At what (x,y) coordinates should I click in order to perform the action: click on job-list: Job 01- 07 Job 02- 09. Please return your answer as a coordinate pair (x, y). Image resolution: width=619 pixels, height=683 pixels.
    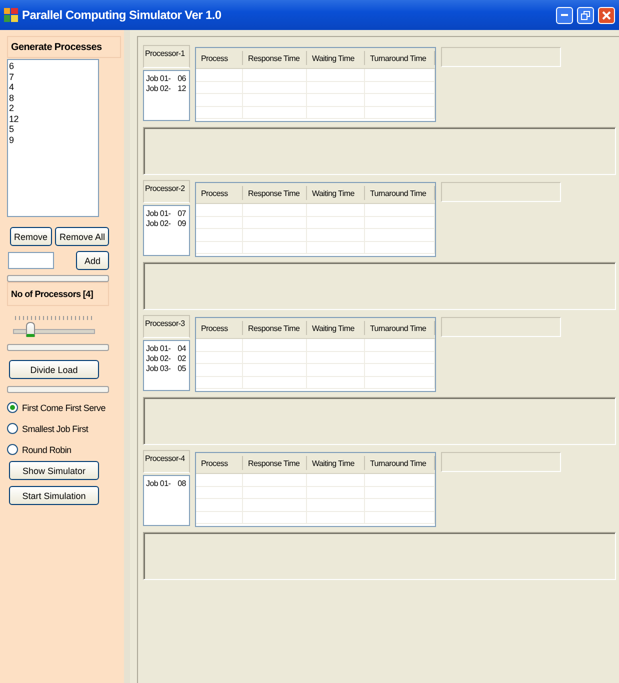
    Looking at the image, I should click on (166, 230).